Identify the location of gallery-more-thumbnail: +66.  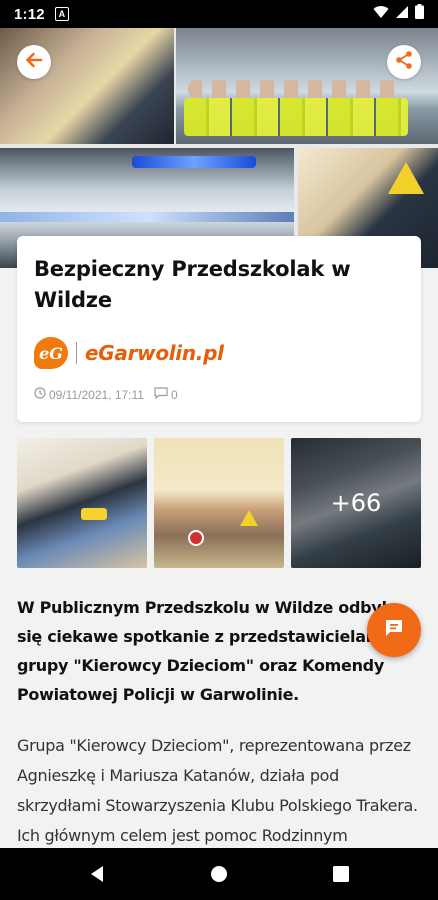
(356, 503).